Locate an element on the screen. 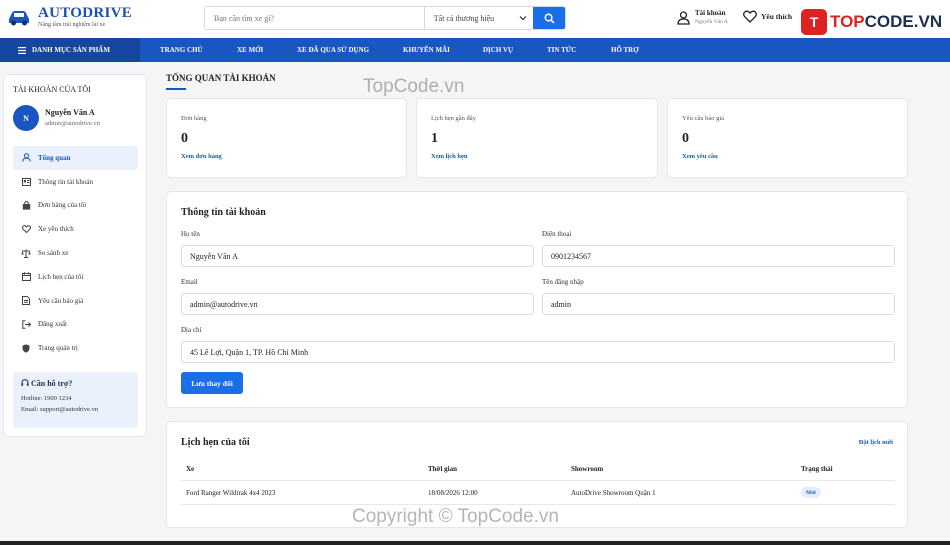  sidebar-item-quotes: Yêu cầu báo giá is located at coordinates (75, 301).